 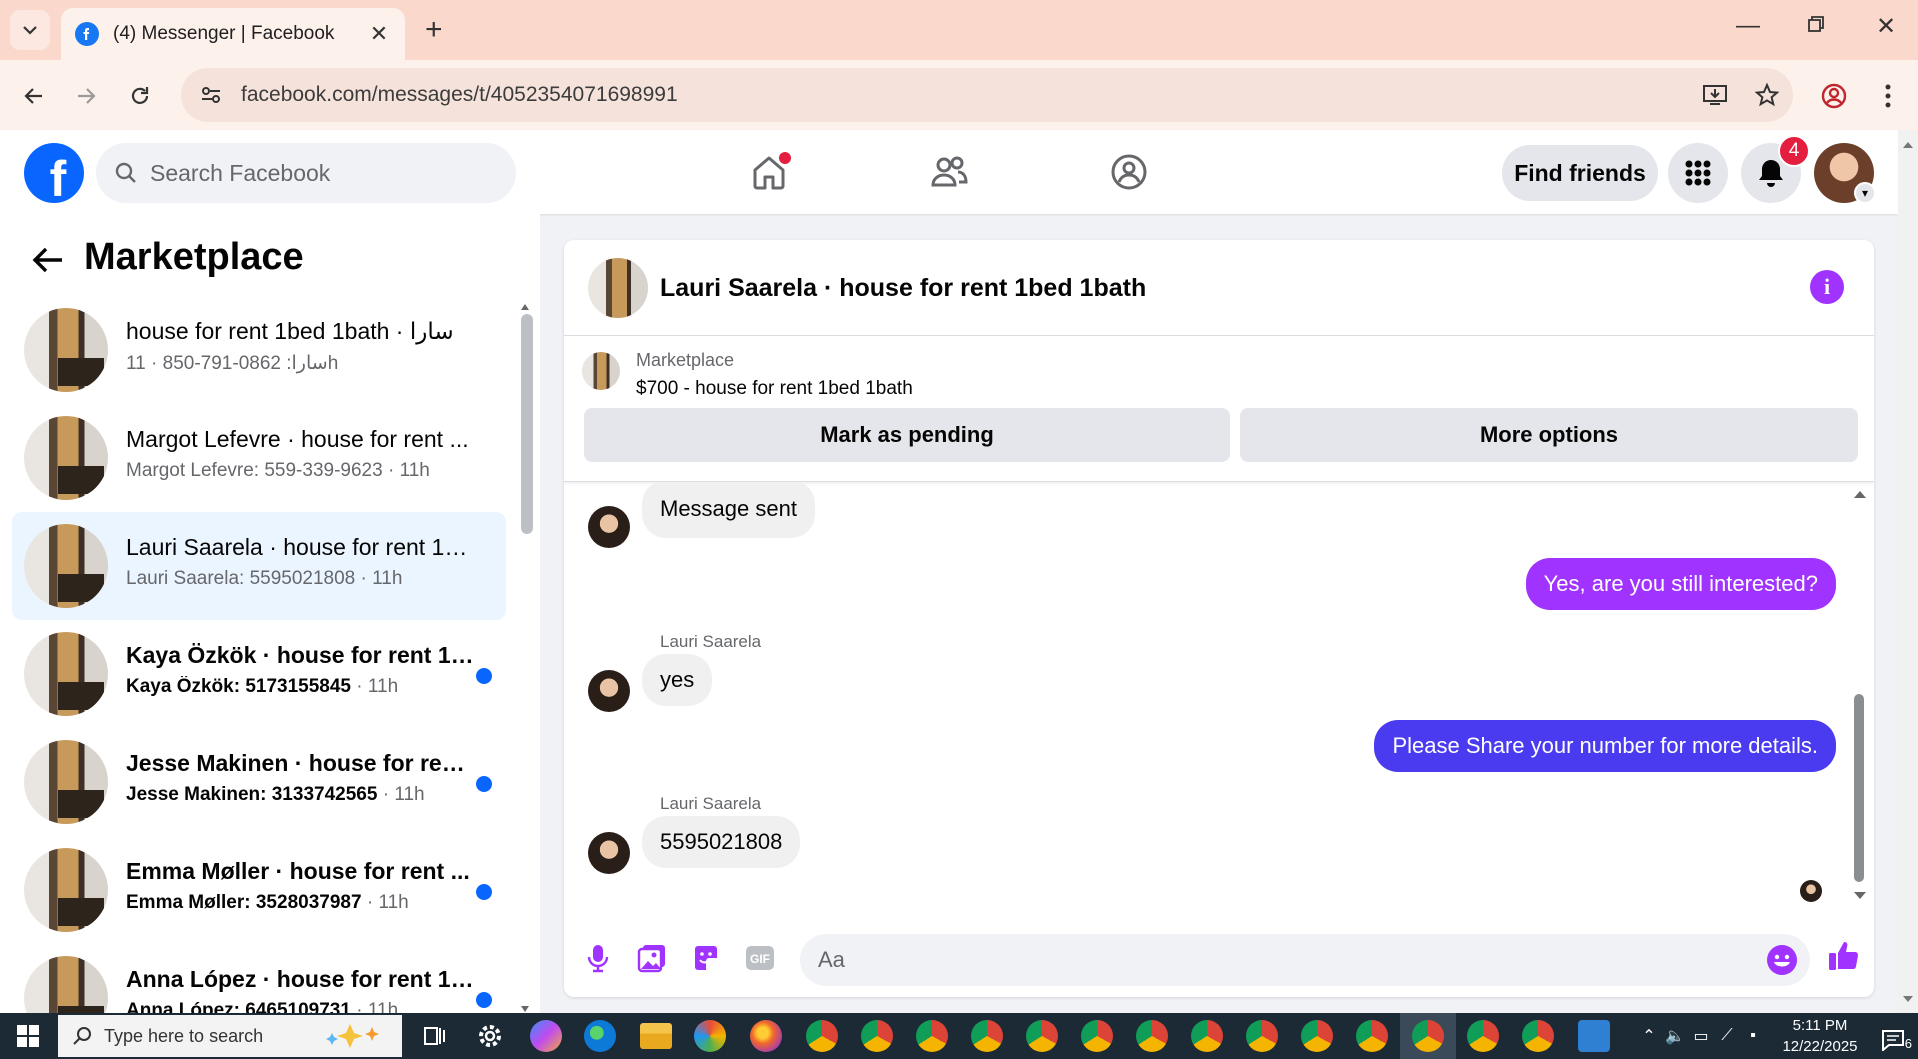 I want to click on close-window-button: ✕, so click(x=1886, y=26).